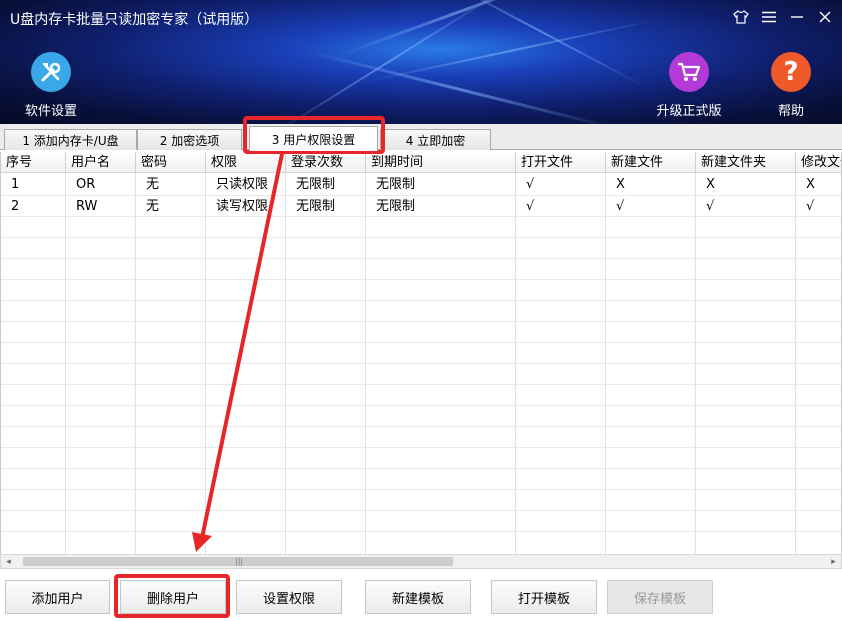 The width and height of the screenshot is (842, 621). Describe the element at coordinates (15, 184) in the screenshot. I see `cell-index: 1` at that location.